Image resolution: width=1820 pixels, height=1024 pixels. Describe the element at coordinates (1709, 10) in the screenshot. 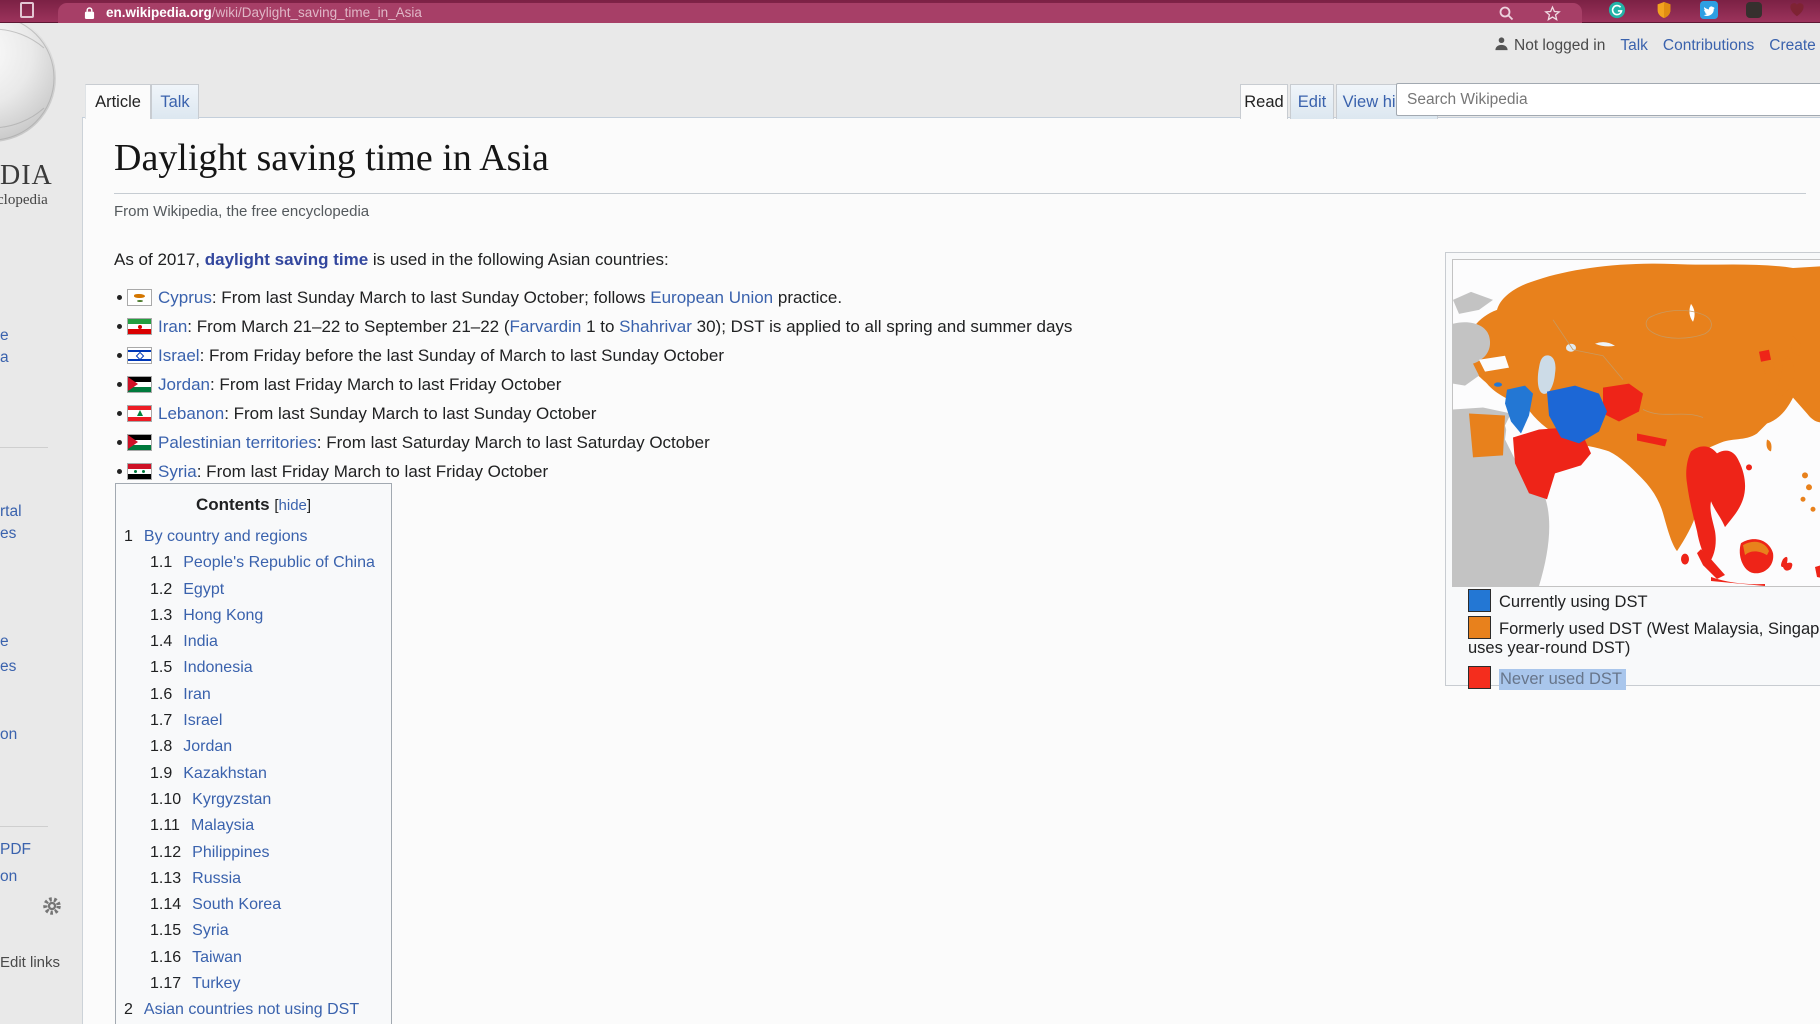

I see `bird-extension-icon` at that location.